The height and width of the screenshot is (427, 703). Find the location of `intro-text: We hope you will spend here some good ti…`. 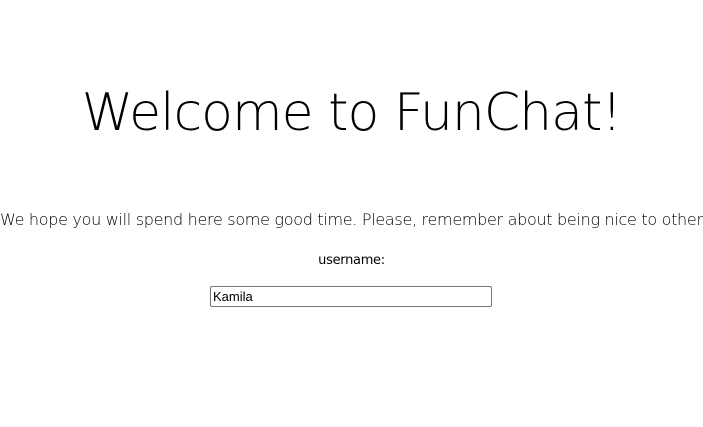

intro-text: We hope you will spend here some good ti… is located at coordinates (351, 219).